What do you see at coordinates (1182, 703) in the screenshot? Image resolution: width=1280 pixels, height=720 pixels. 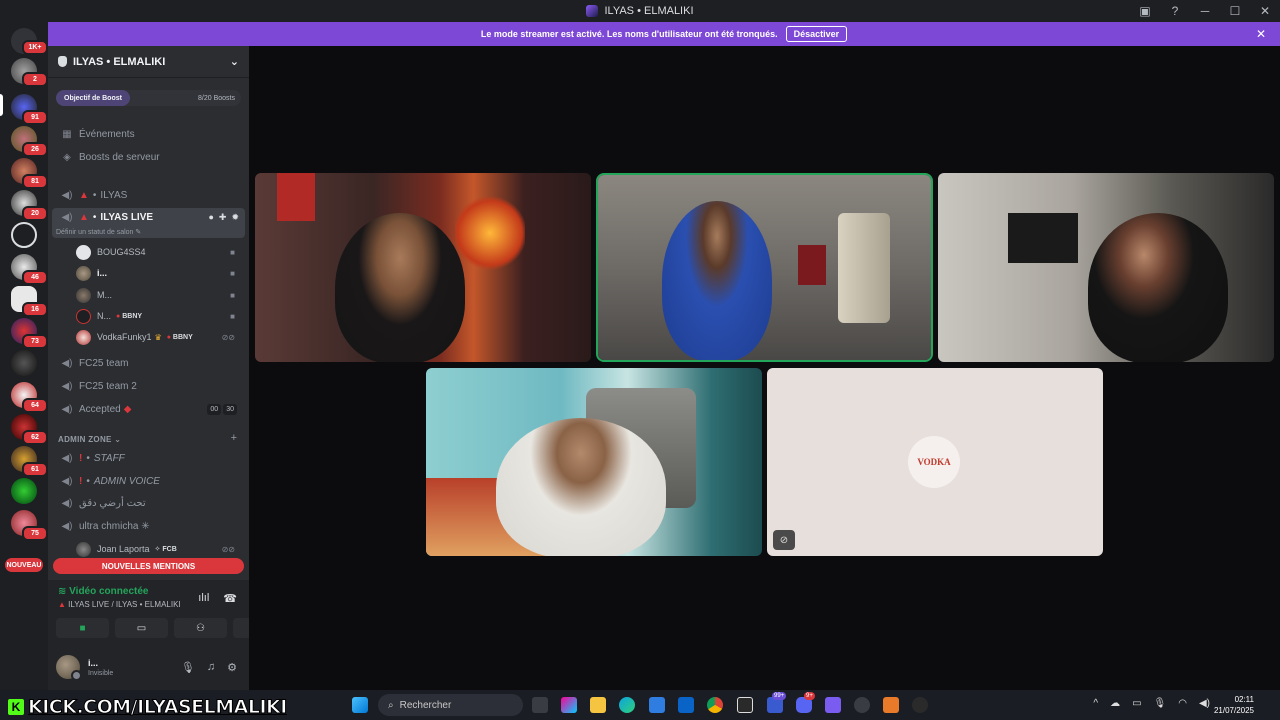 I see `wifi-icon: ◠` at bounding box center [1182, 703].